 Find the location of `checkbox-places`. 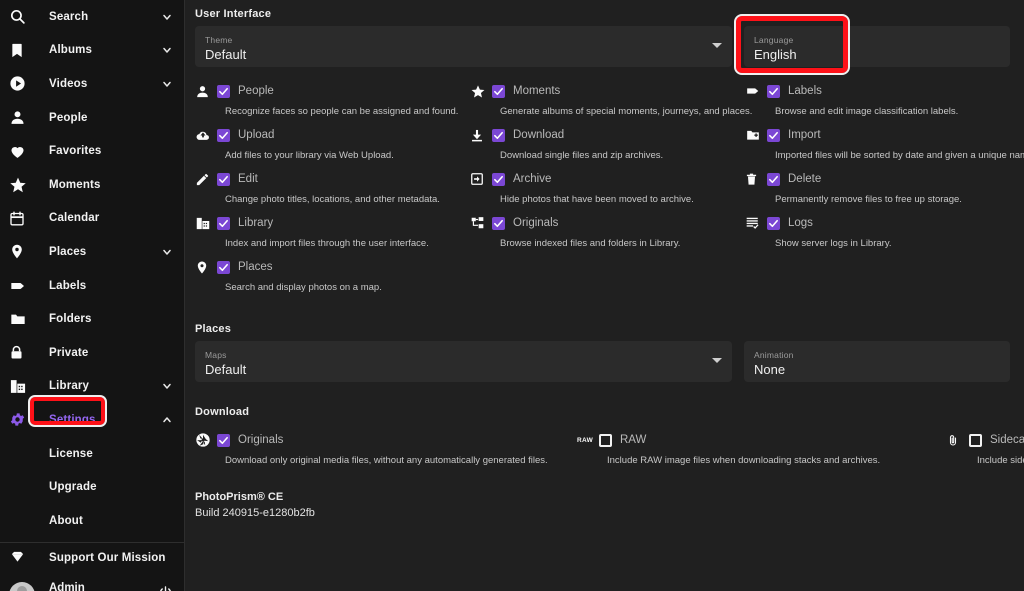

checkbox-places is located at coordinates (223, 267).